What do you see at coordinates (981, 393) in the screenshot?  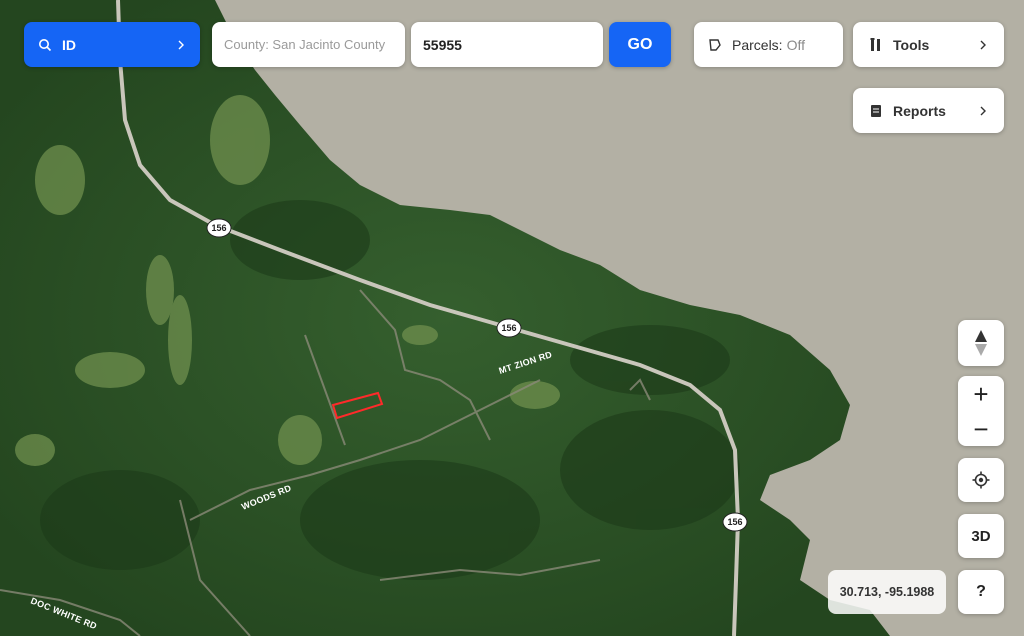 I see `zoom-in-button: +` at bounding box center [981, 393].